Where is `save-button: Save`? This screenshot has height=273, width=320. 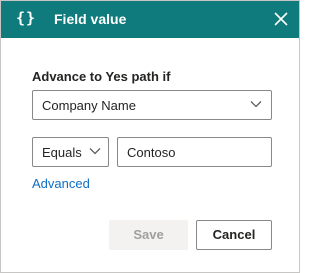
save-button: Save is located at coordinates (148, 235).